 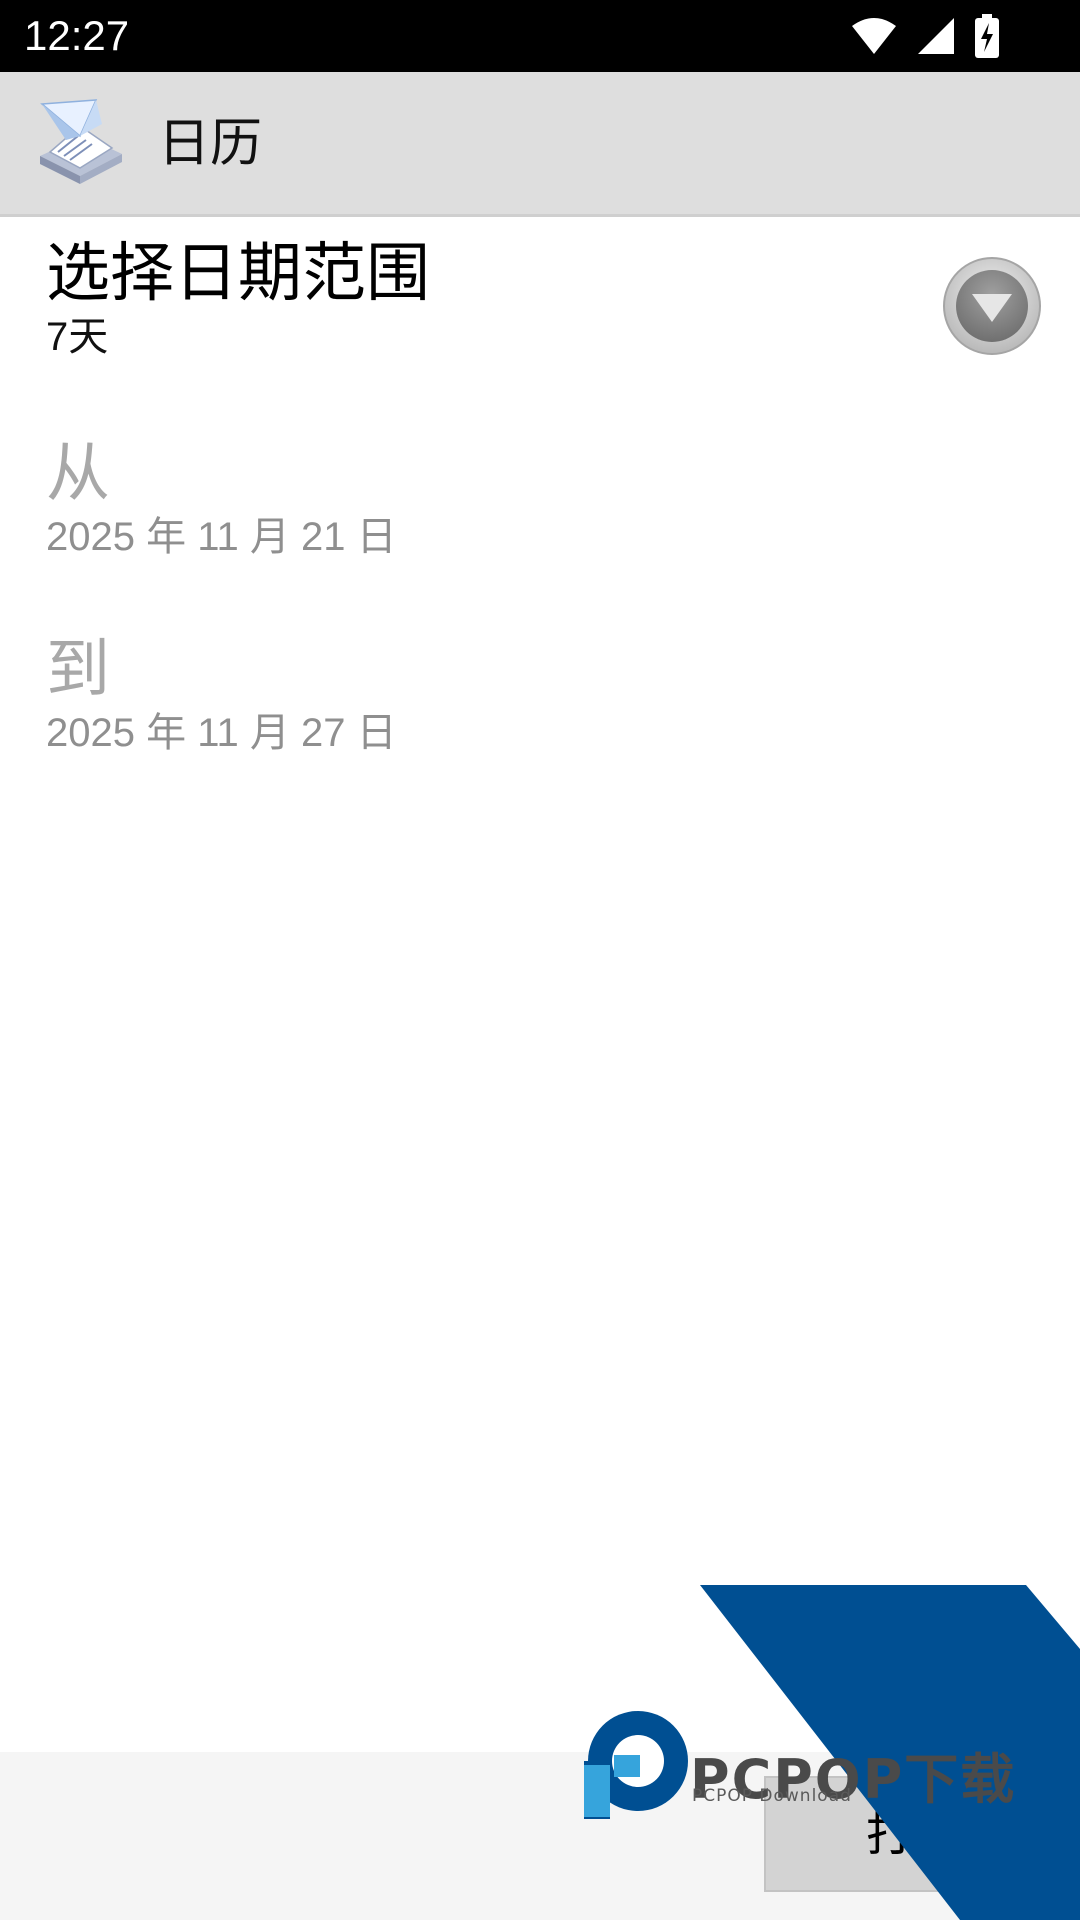 I want to click on status-bar: 12:27, so click(x=540, y=36).